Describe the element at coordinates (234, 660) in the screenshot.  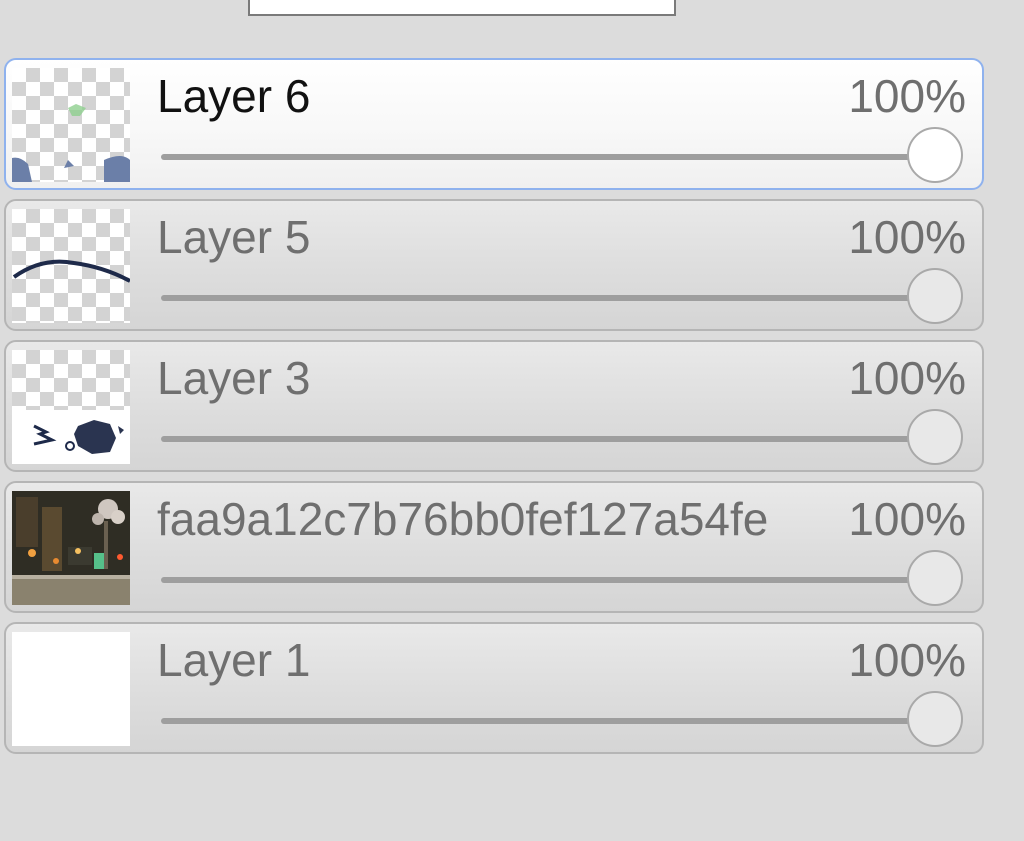
I see `layer-name: Layer 1` at that location.